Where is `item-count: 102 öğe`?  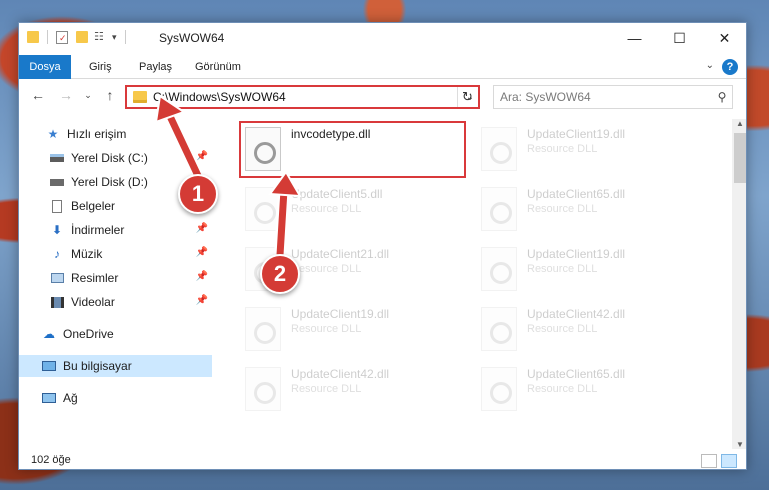 item-count: 102 öğe is located at coordinates (51, 460).